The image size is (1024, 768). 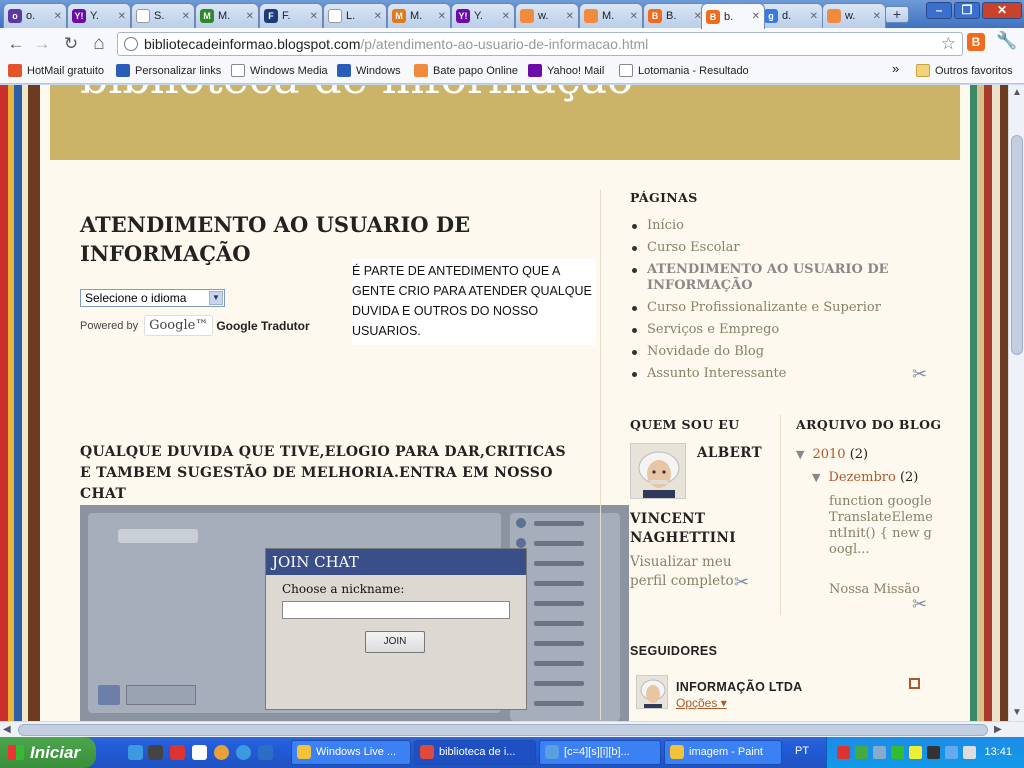 I want to click on blogger-extension-icon: B, so click(x=976, y=42).